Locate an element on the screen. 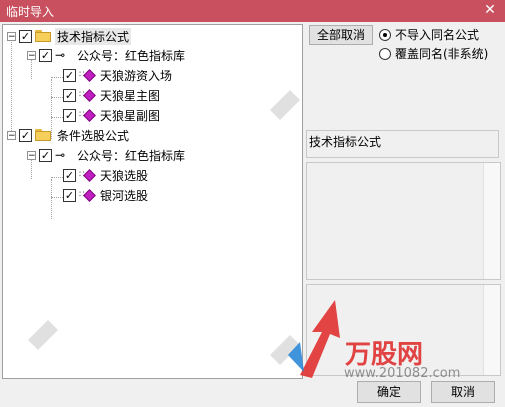 The image size is (505, 407). tree-node-formula: ✓ ∷ 天狼游资入场 is located at coordinates (118, 75).